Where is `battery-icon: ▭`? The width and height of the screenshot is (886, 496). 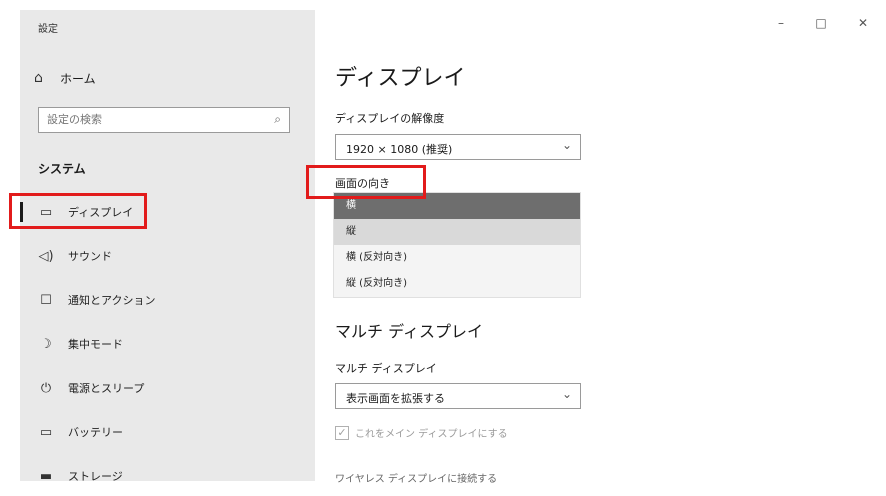 battery-icon: ▭ is located at coordinates (46, 432).